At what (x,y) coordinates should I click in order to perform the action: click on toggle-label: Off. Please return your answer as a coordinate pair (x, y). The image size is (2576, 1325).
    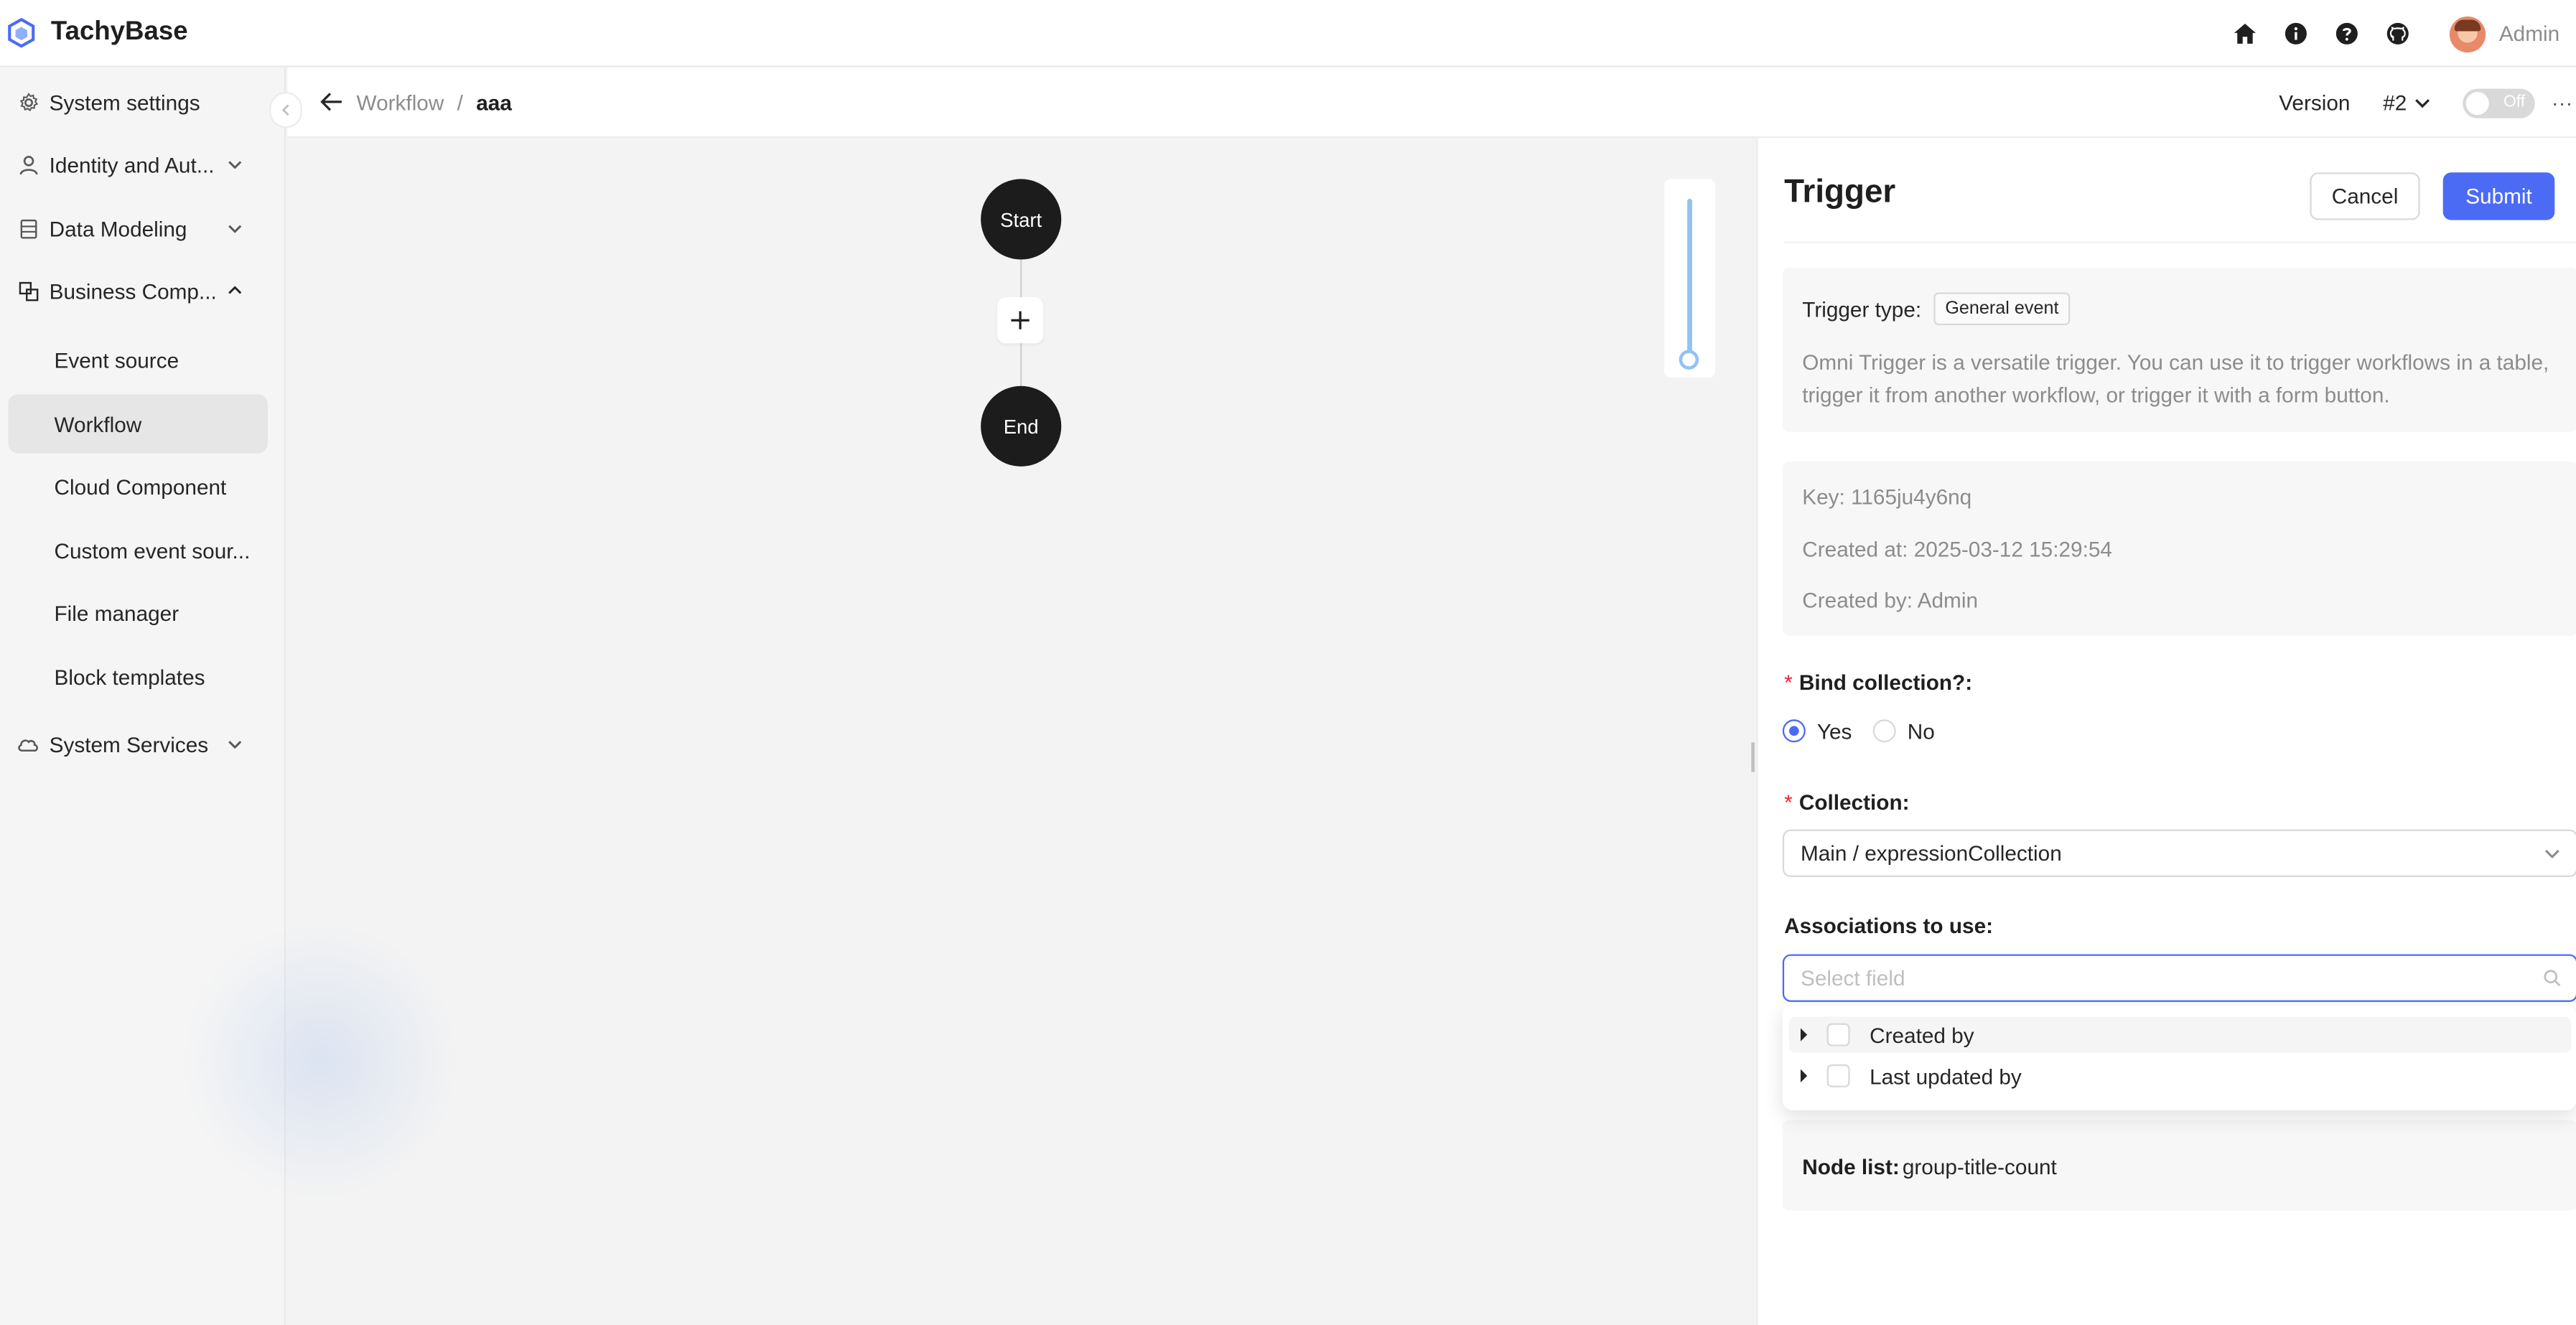
    Looking at the image, I should click on (2514, 102).